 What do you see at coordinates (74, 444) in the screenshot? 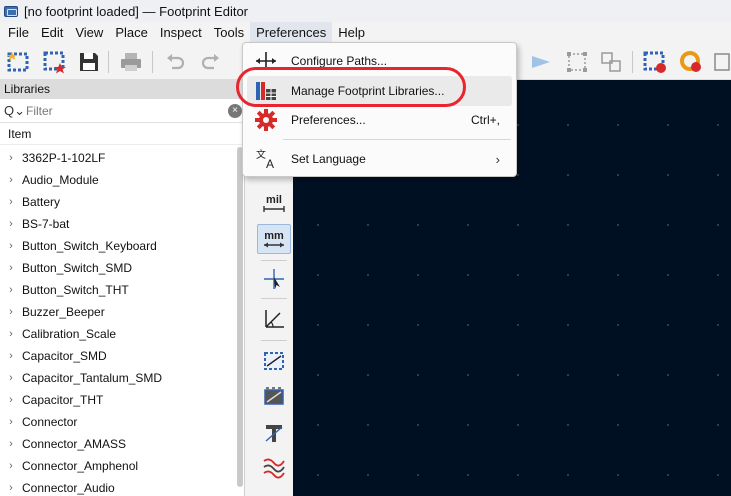
I see `library-name: Connector_AMASS` at bounding box center [74, 444].